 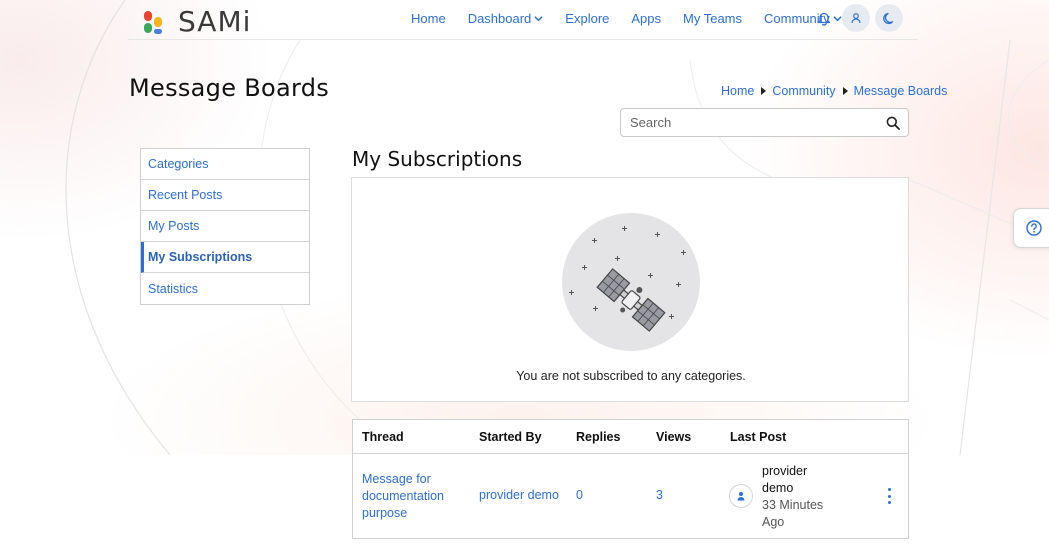 I want to click on page-title: Message Boards, so click(x=229, y=88).